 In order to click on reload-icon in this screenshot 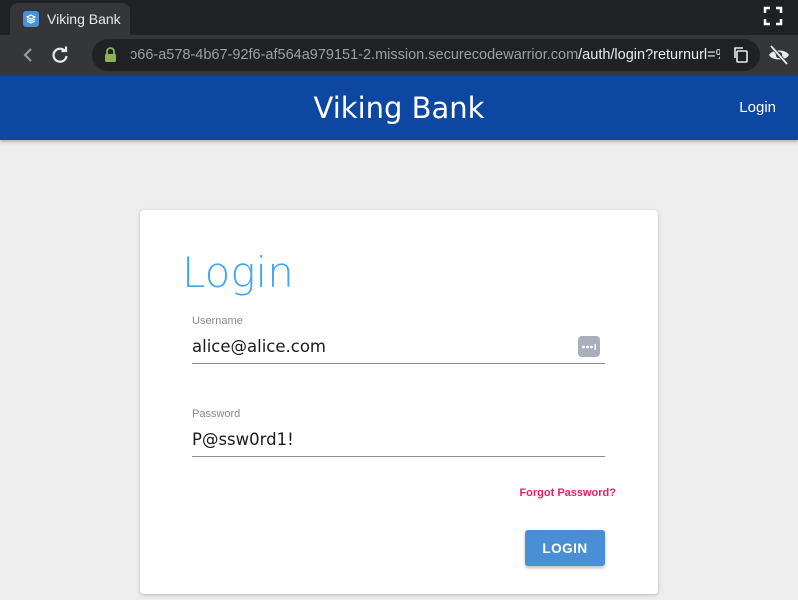, I will do `click(60, 55)`.